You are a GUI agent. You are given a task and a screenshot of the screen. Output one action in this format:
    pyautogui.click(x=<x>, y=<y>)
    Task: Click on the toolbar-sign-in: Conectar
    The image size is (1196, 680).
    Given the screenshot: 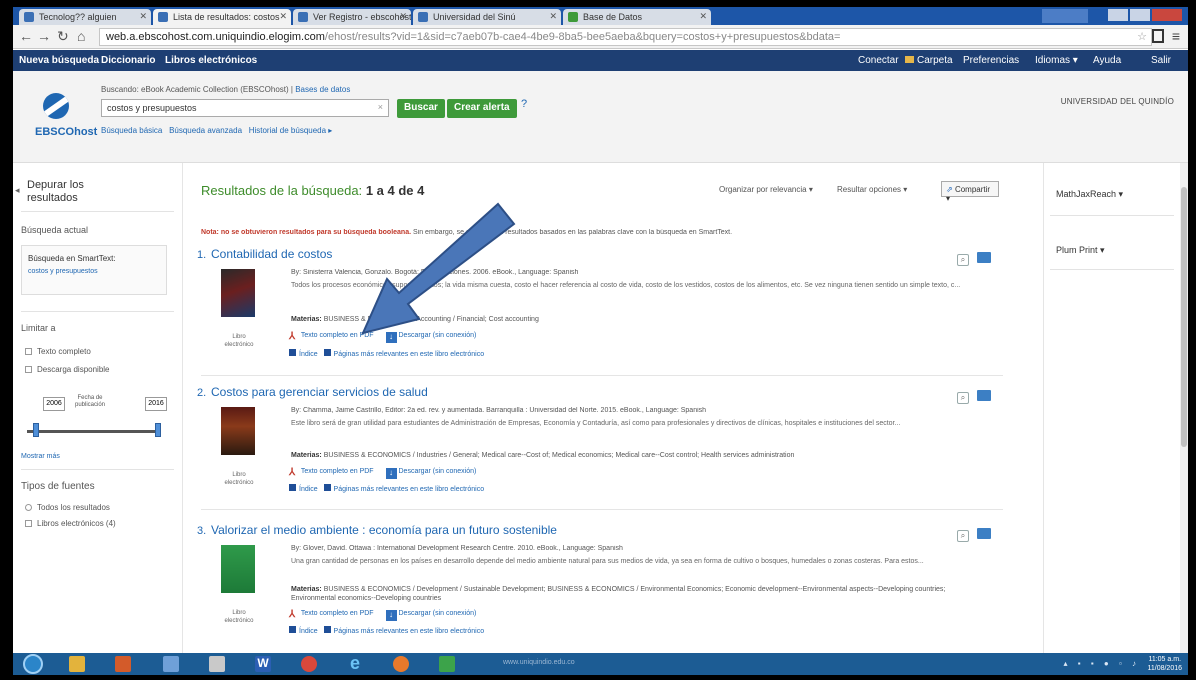 What is the action you would take?
    pyautogui.click(x=878, y=60)
    